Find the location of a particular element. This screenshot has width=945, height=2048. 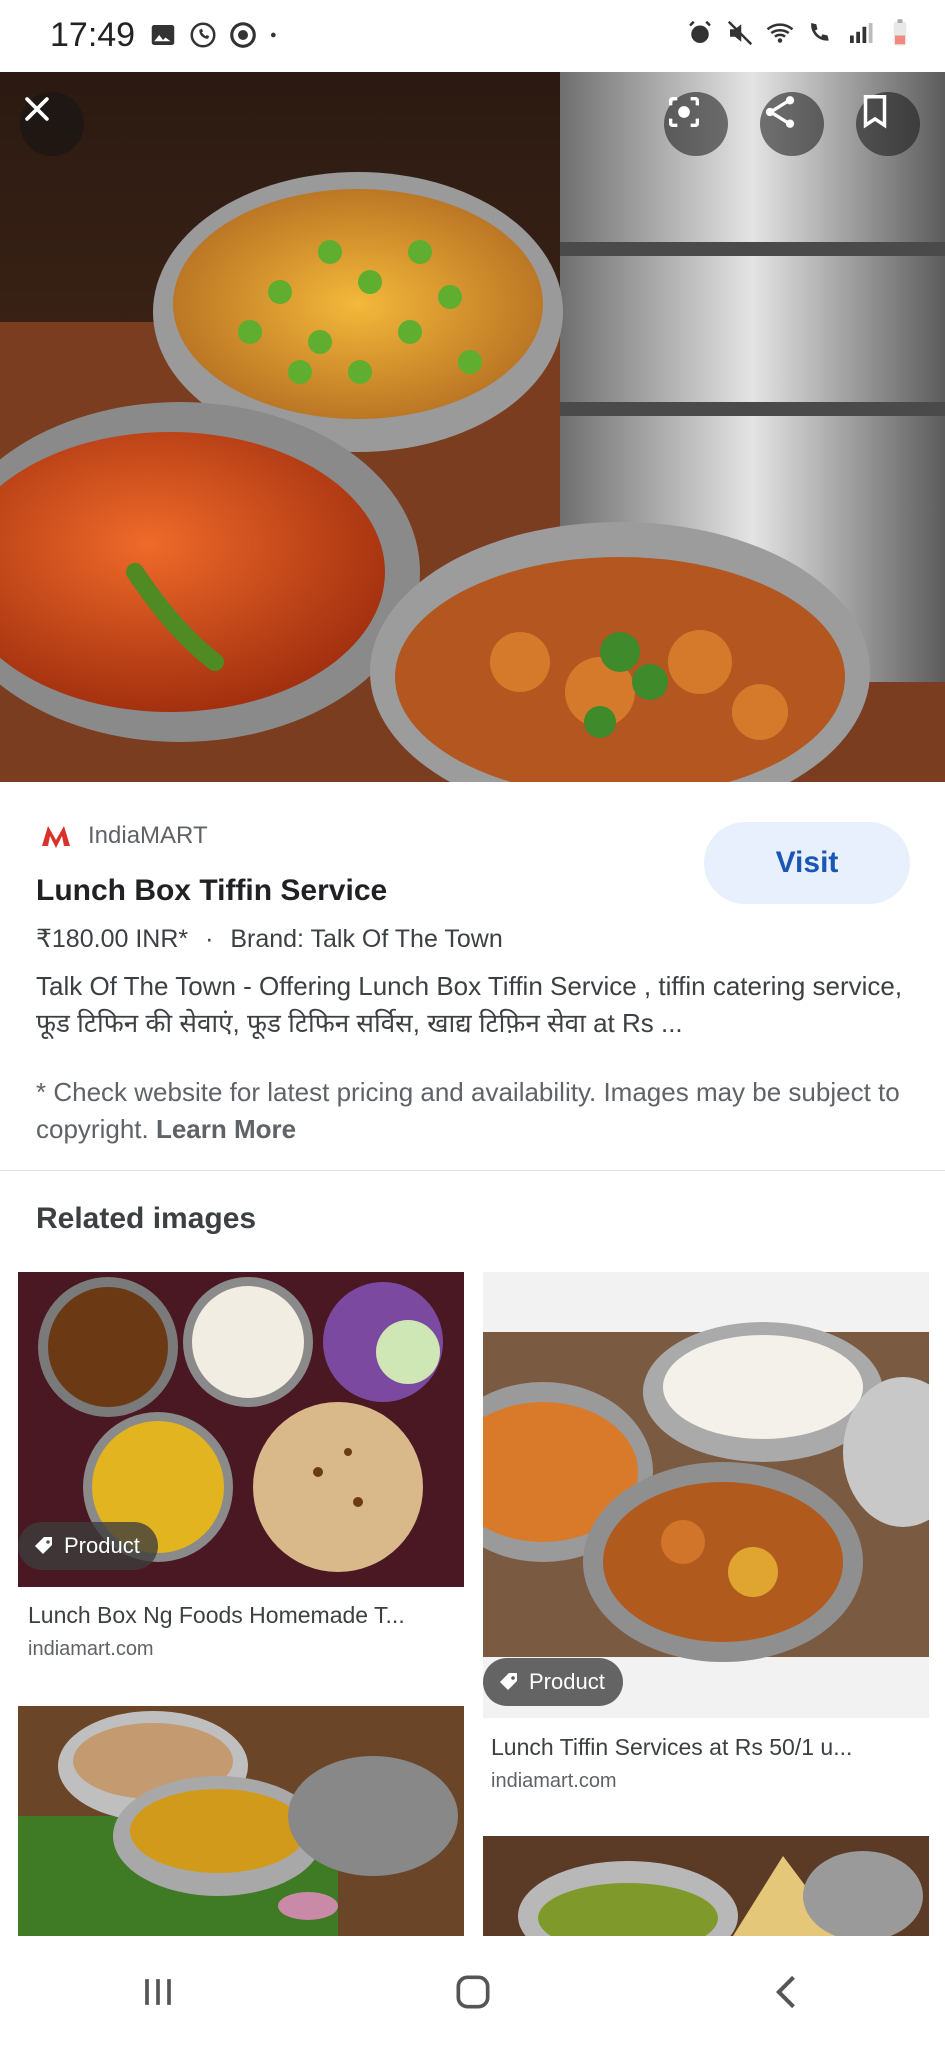

related-image-1: Product is located at coordinates (241, 1429).